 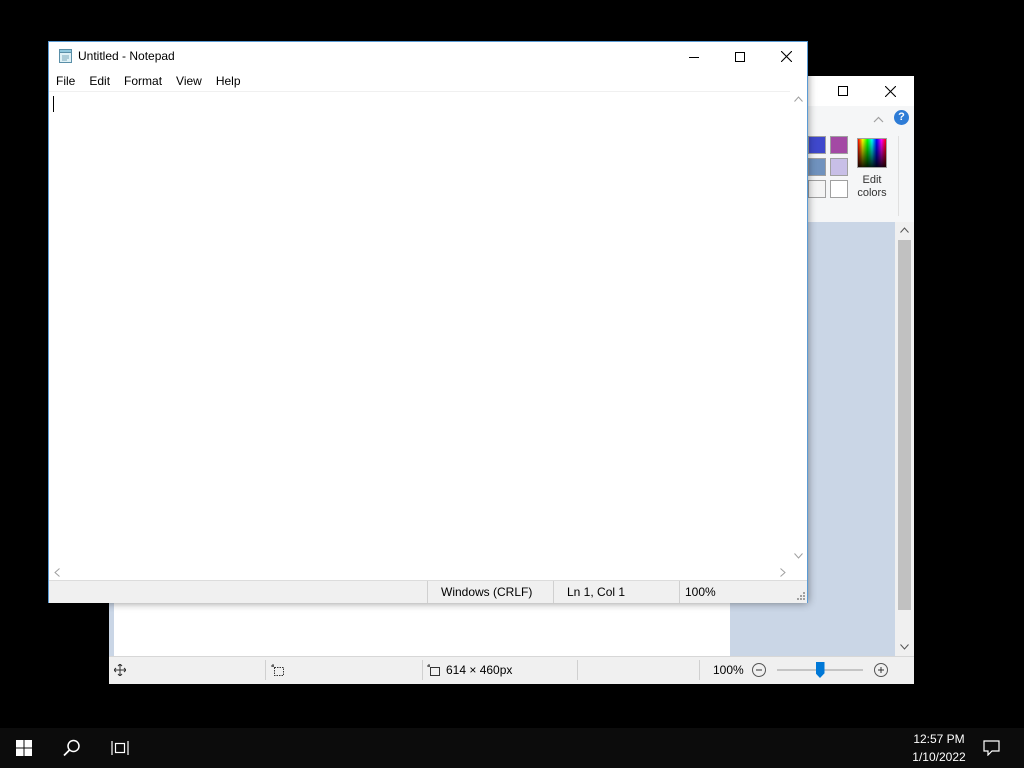 I want to click on line-ending-status: Windows (CRLF), so click(x=487, y=592).